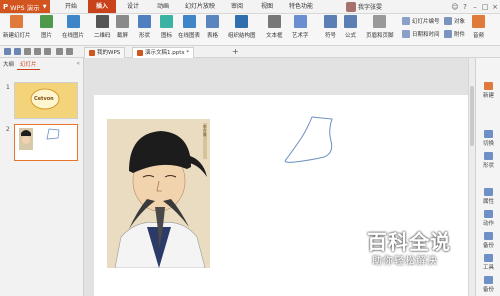 This screenshot has width=500, height=296. I want to click on datetime-button: 日期和时间, so click(421, 34).